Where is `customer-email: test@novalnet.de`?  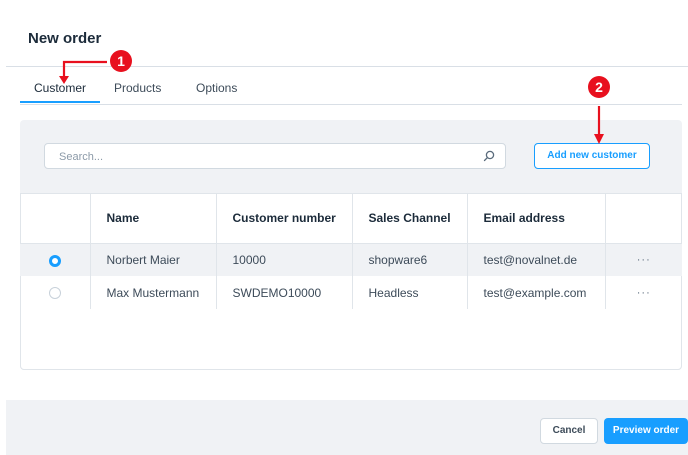
customer-email: test@novalnet.de is located at coordinates (536, 259).